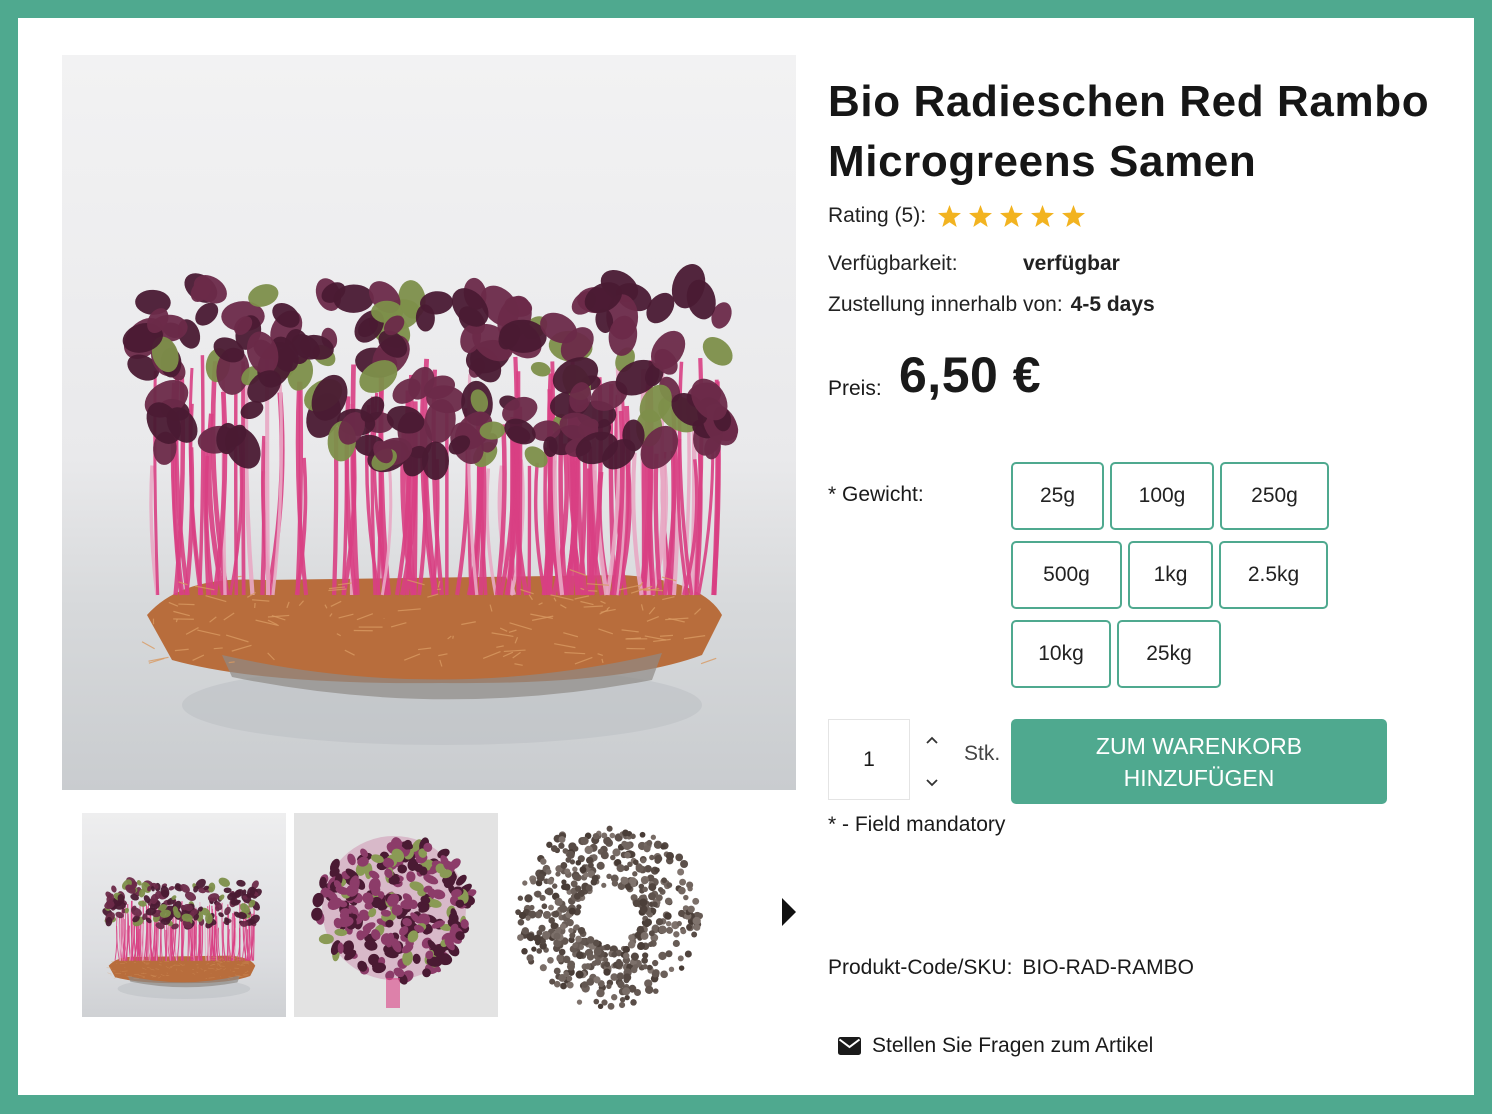 This screenshot has height=1114, width=1492. I want to click on quantity-increase-button, so click(932, 741).